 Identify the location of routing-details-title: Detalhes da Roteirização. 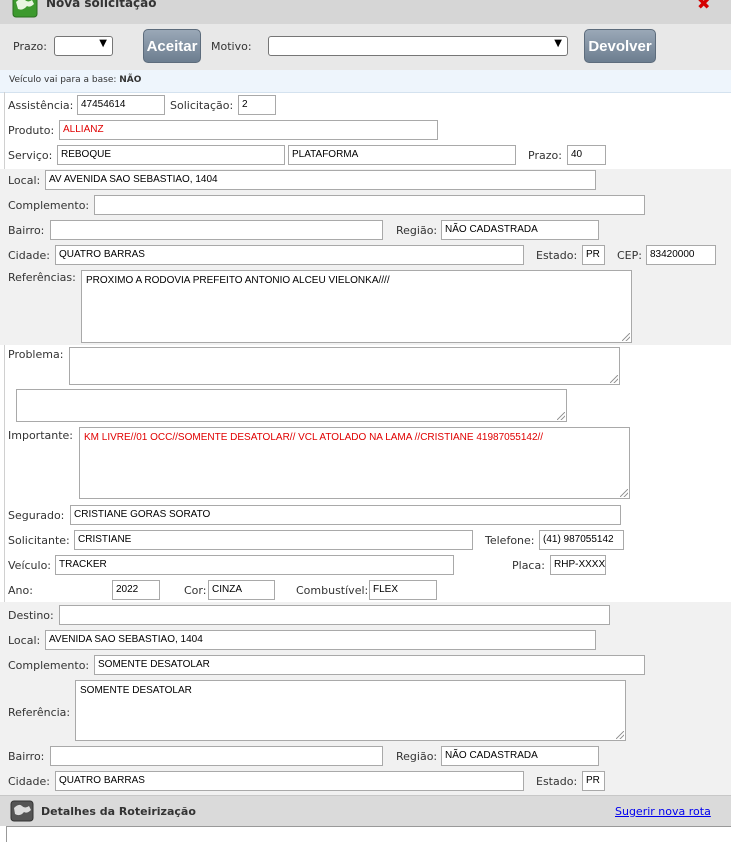
(118, 811).